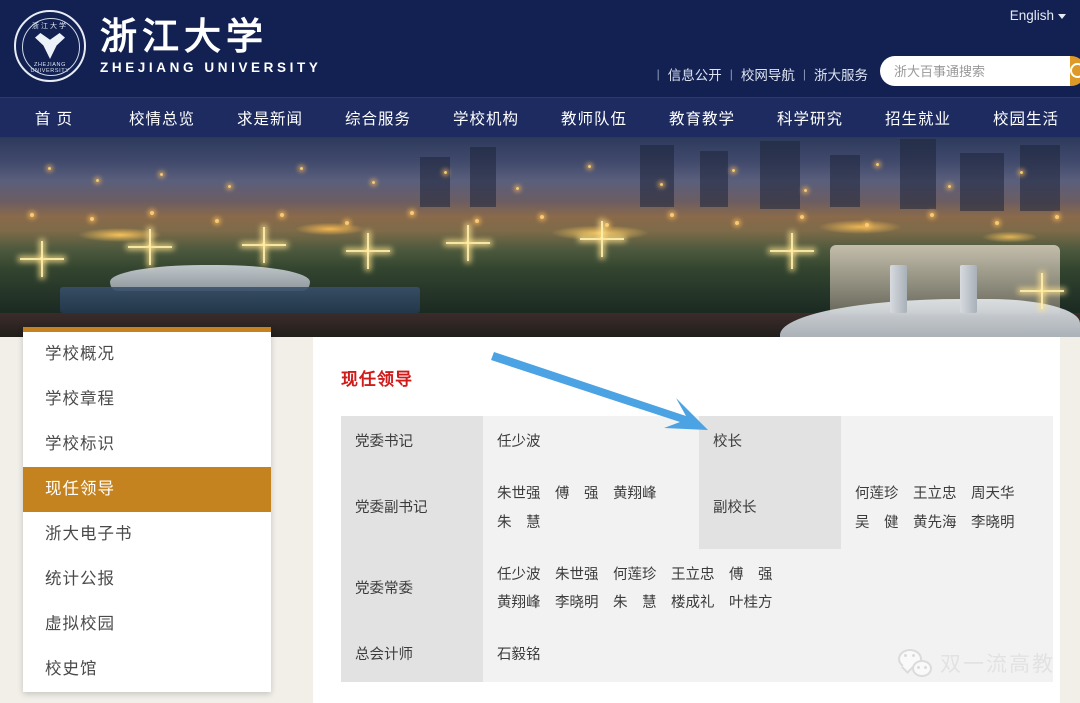  What do you see at coordinates (935, 494) in the screenshot?
I see `value-line-1: 何莲珍 王立忠 周天华` at bounding box center [935, 494].